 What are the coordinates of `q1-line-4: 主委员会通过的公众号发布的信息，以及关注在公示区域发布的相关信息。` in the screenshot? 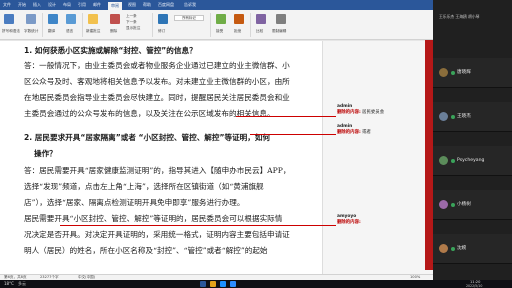 It's located at (149, 113).